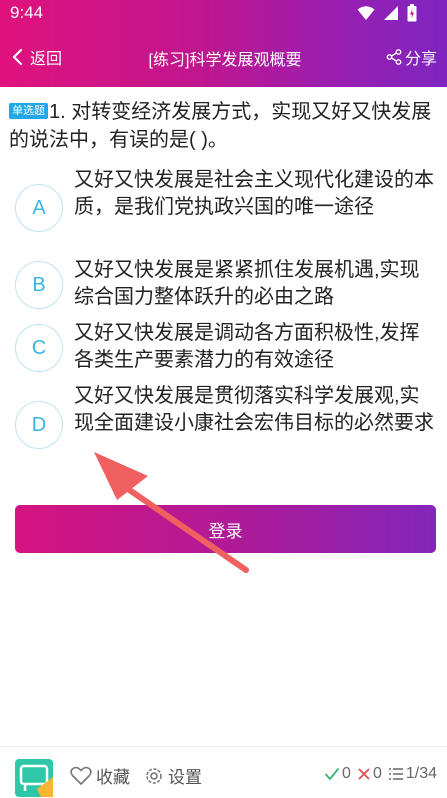 This screenshot has width=447, height=798. I want to click on gear-icon, so click(154, 775).